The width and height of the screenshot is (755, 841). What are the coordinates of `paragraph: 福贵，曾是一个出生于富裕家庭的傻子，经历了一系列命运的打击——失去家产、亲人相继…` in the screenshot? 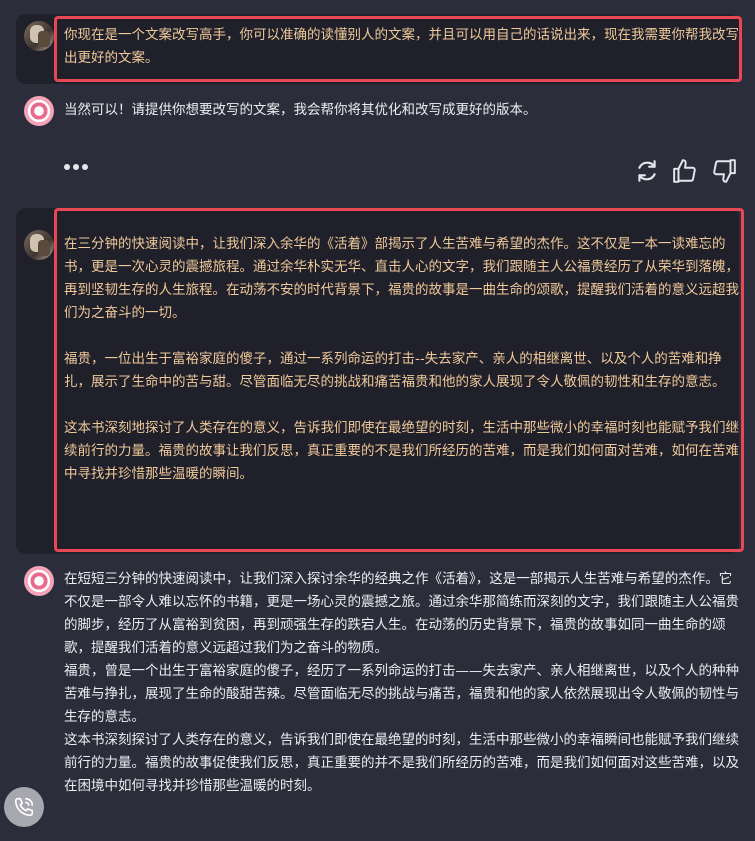 It's located at (401, 694).